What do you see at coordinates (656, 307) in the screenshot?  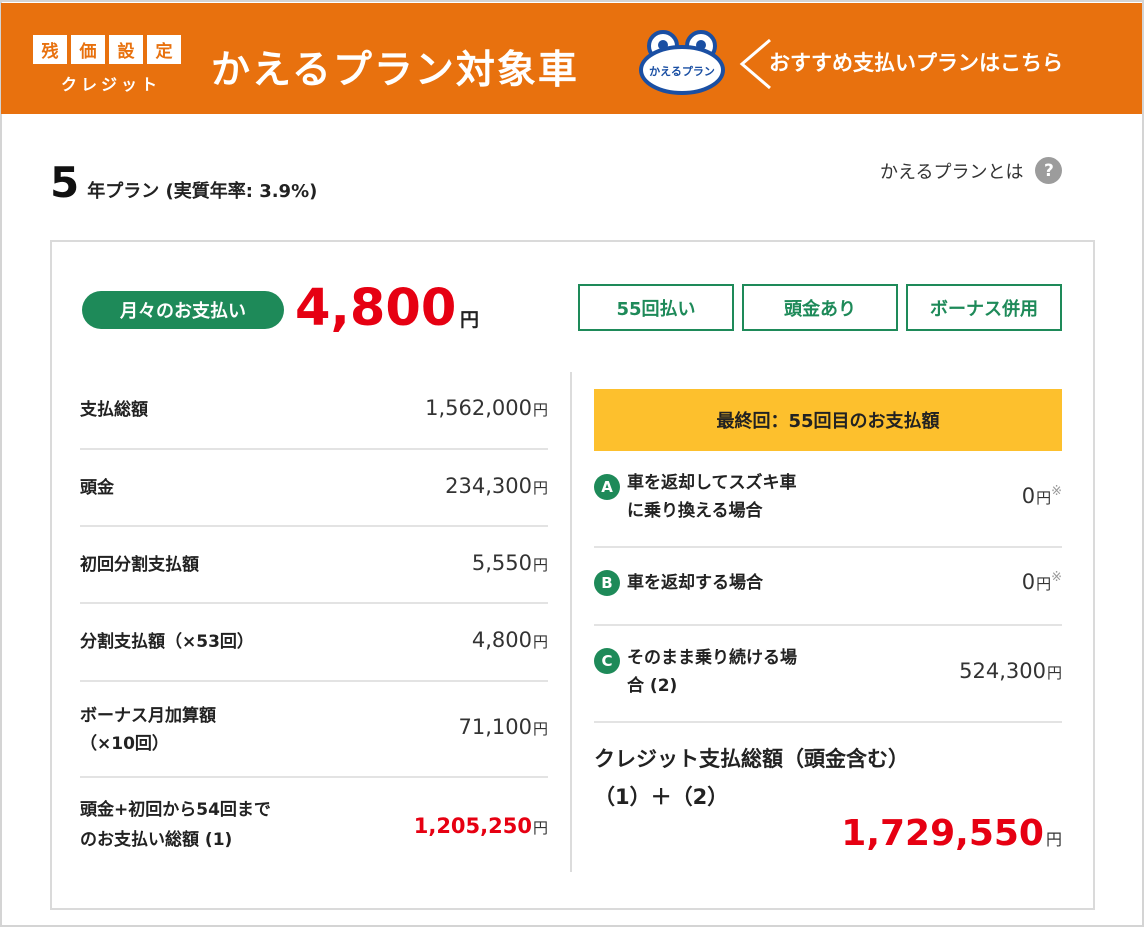 I see `option-55-installments: 55回払い` at bounding box center [656, 307].